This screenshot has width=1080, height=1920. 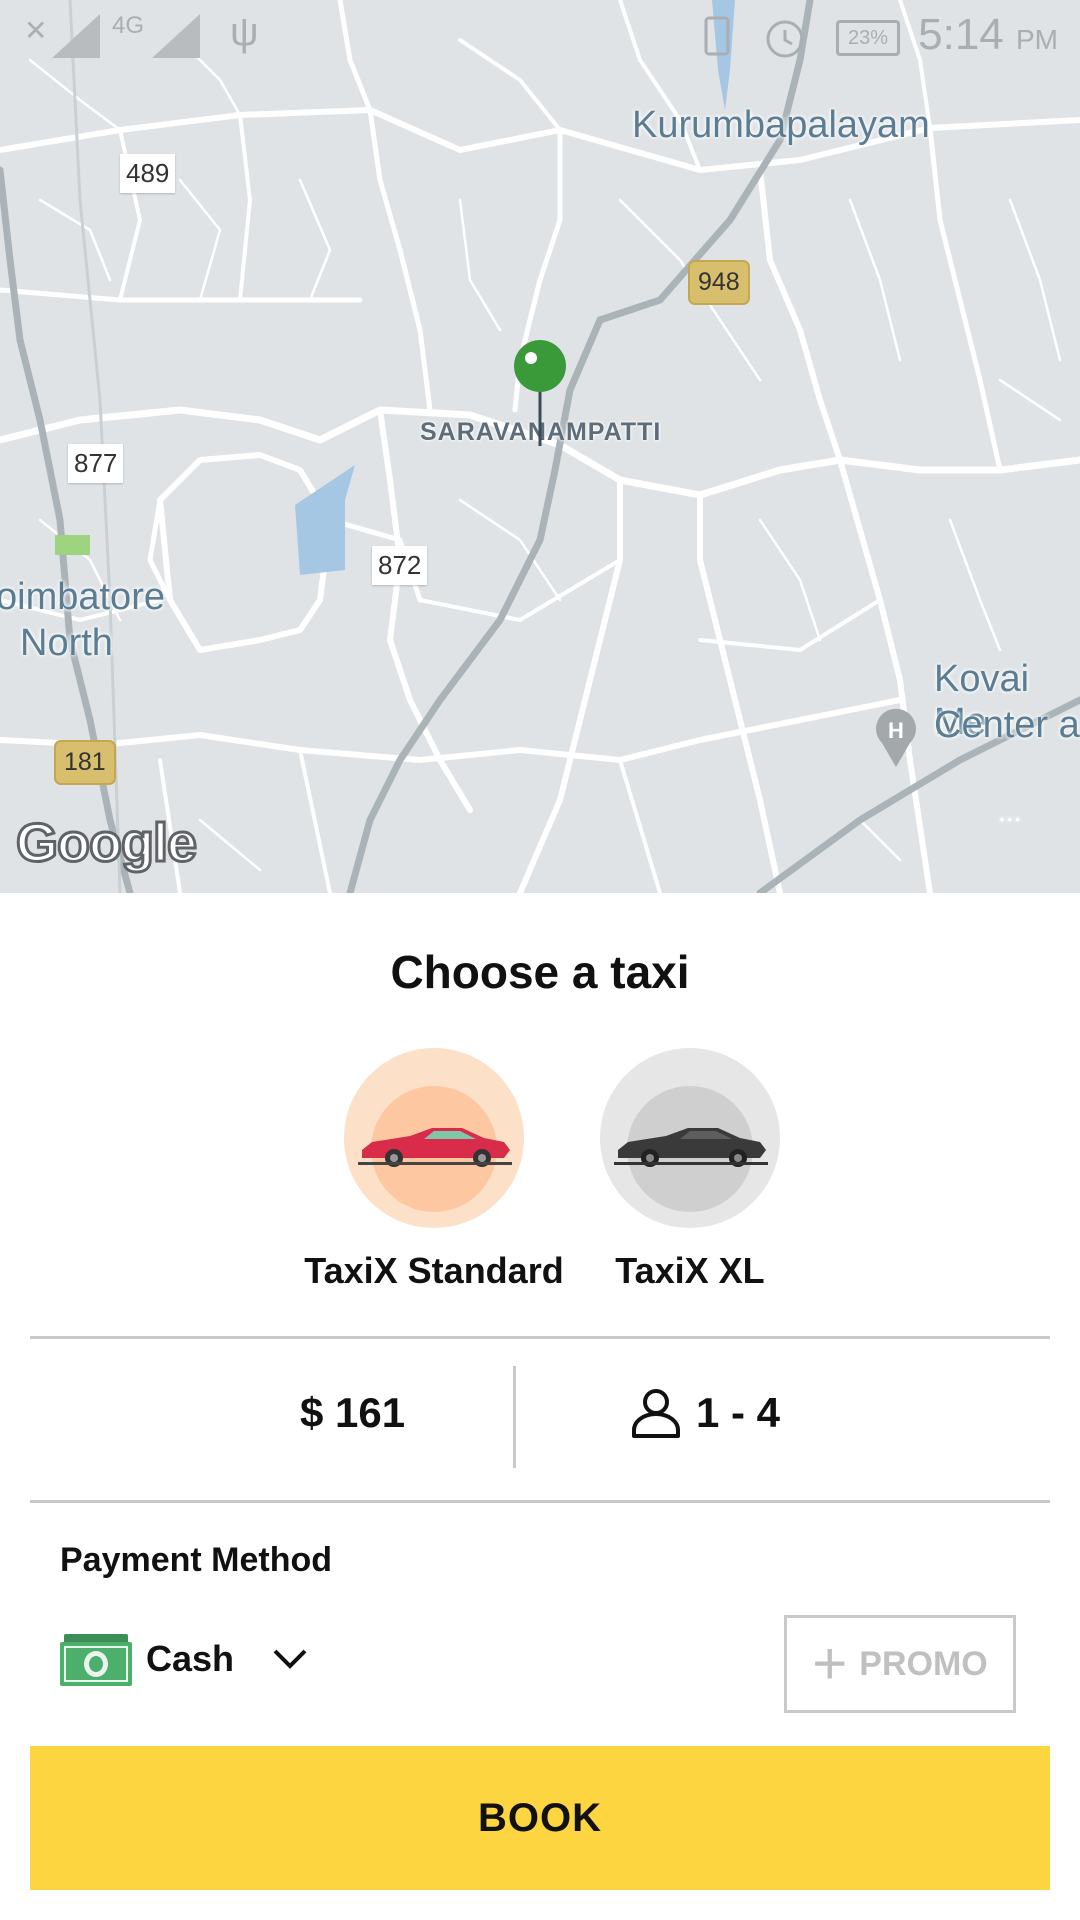 I want to click on car-red-icon, so click(x=435, y=1147).